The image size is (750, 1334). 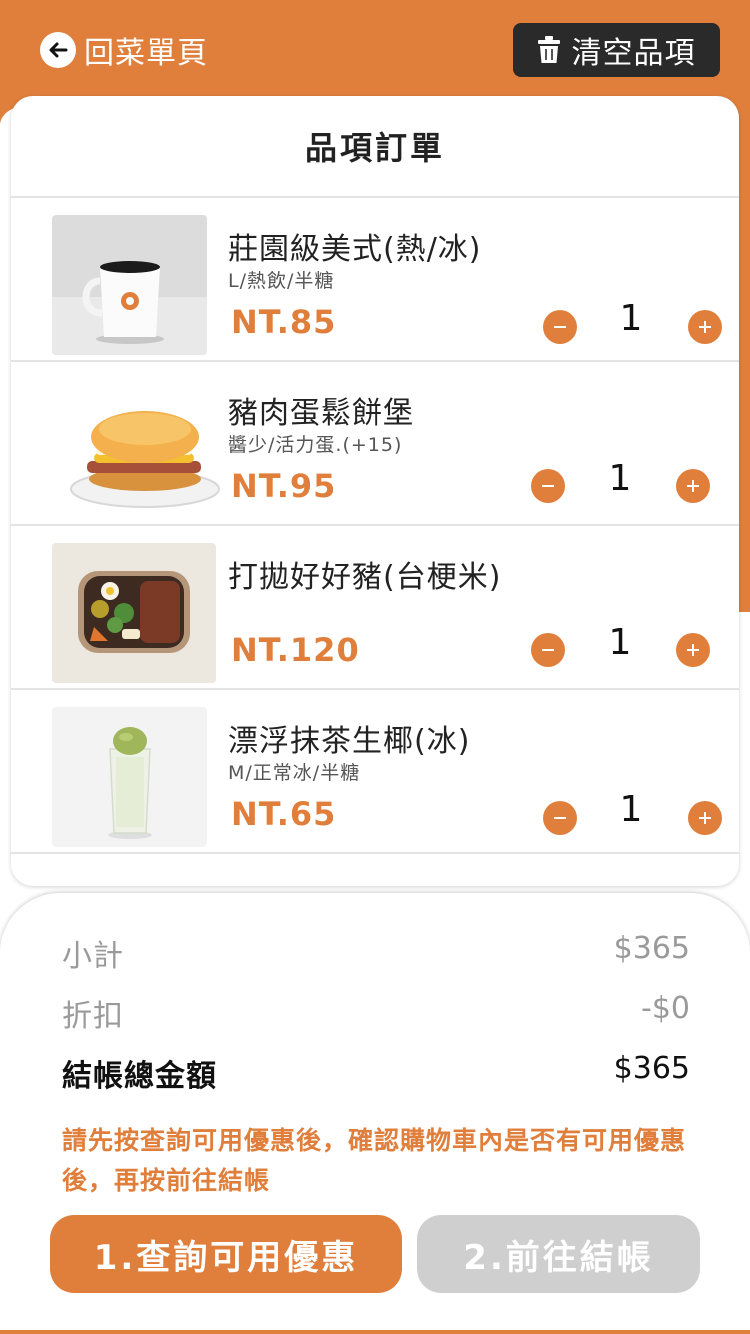 I want to click on subtotal-value: $365, so click(x=651, y=948).